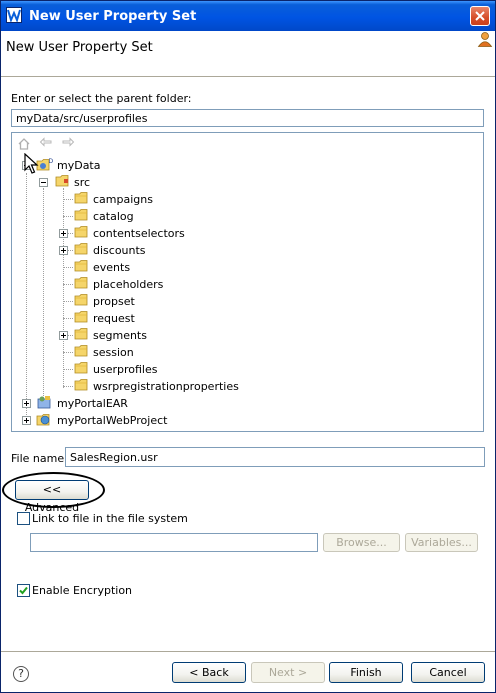 The height and width of the screenshot is (693, 496). I want to click on back-button: < Back, so click(209, 672).